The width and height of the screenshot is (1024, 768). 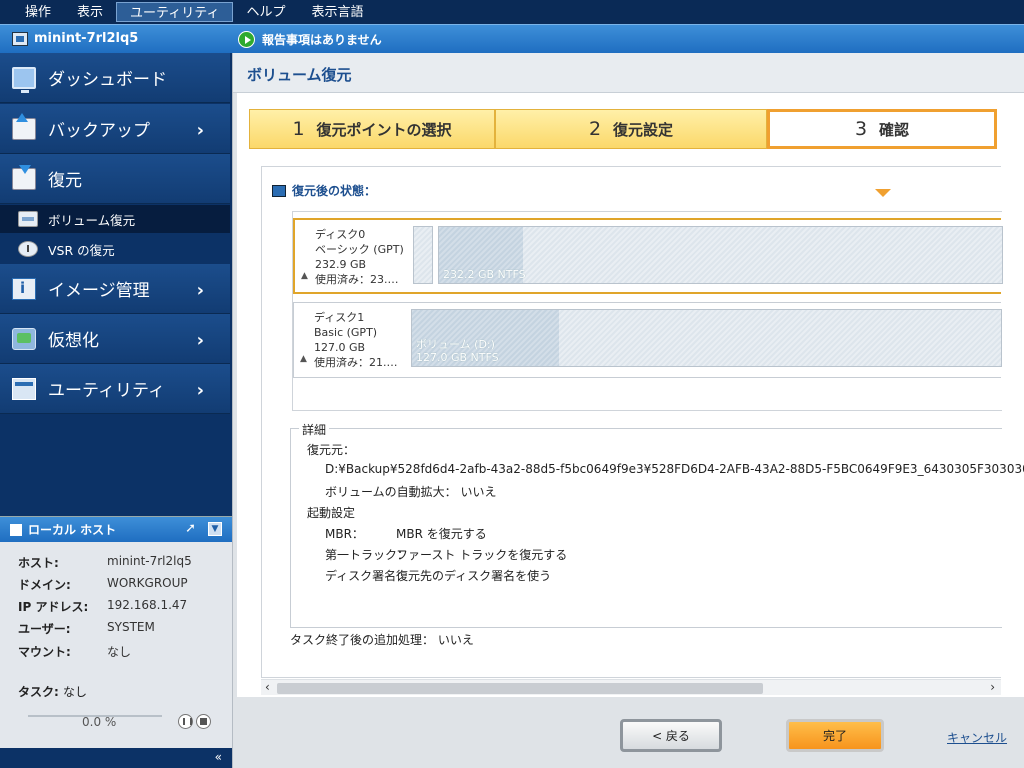 What do you see at coordinates (484, 274) in the screenshot?
I see `partition-label: 232.2 GB NTFS` at bounding box center [484, 274].